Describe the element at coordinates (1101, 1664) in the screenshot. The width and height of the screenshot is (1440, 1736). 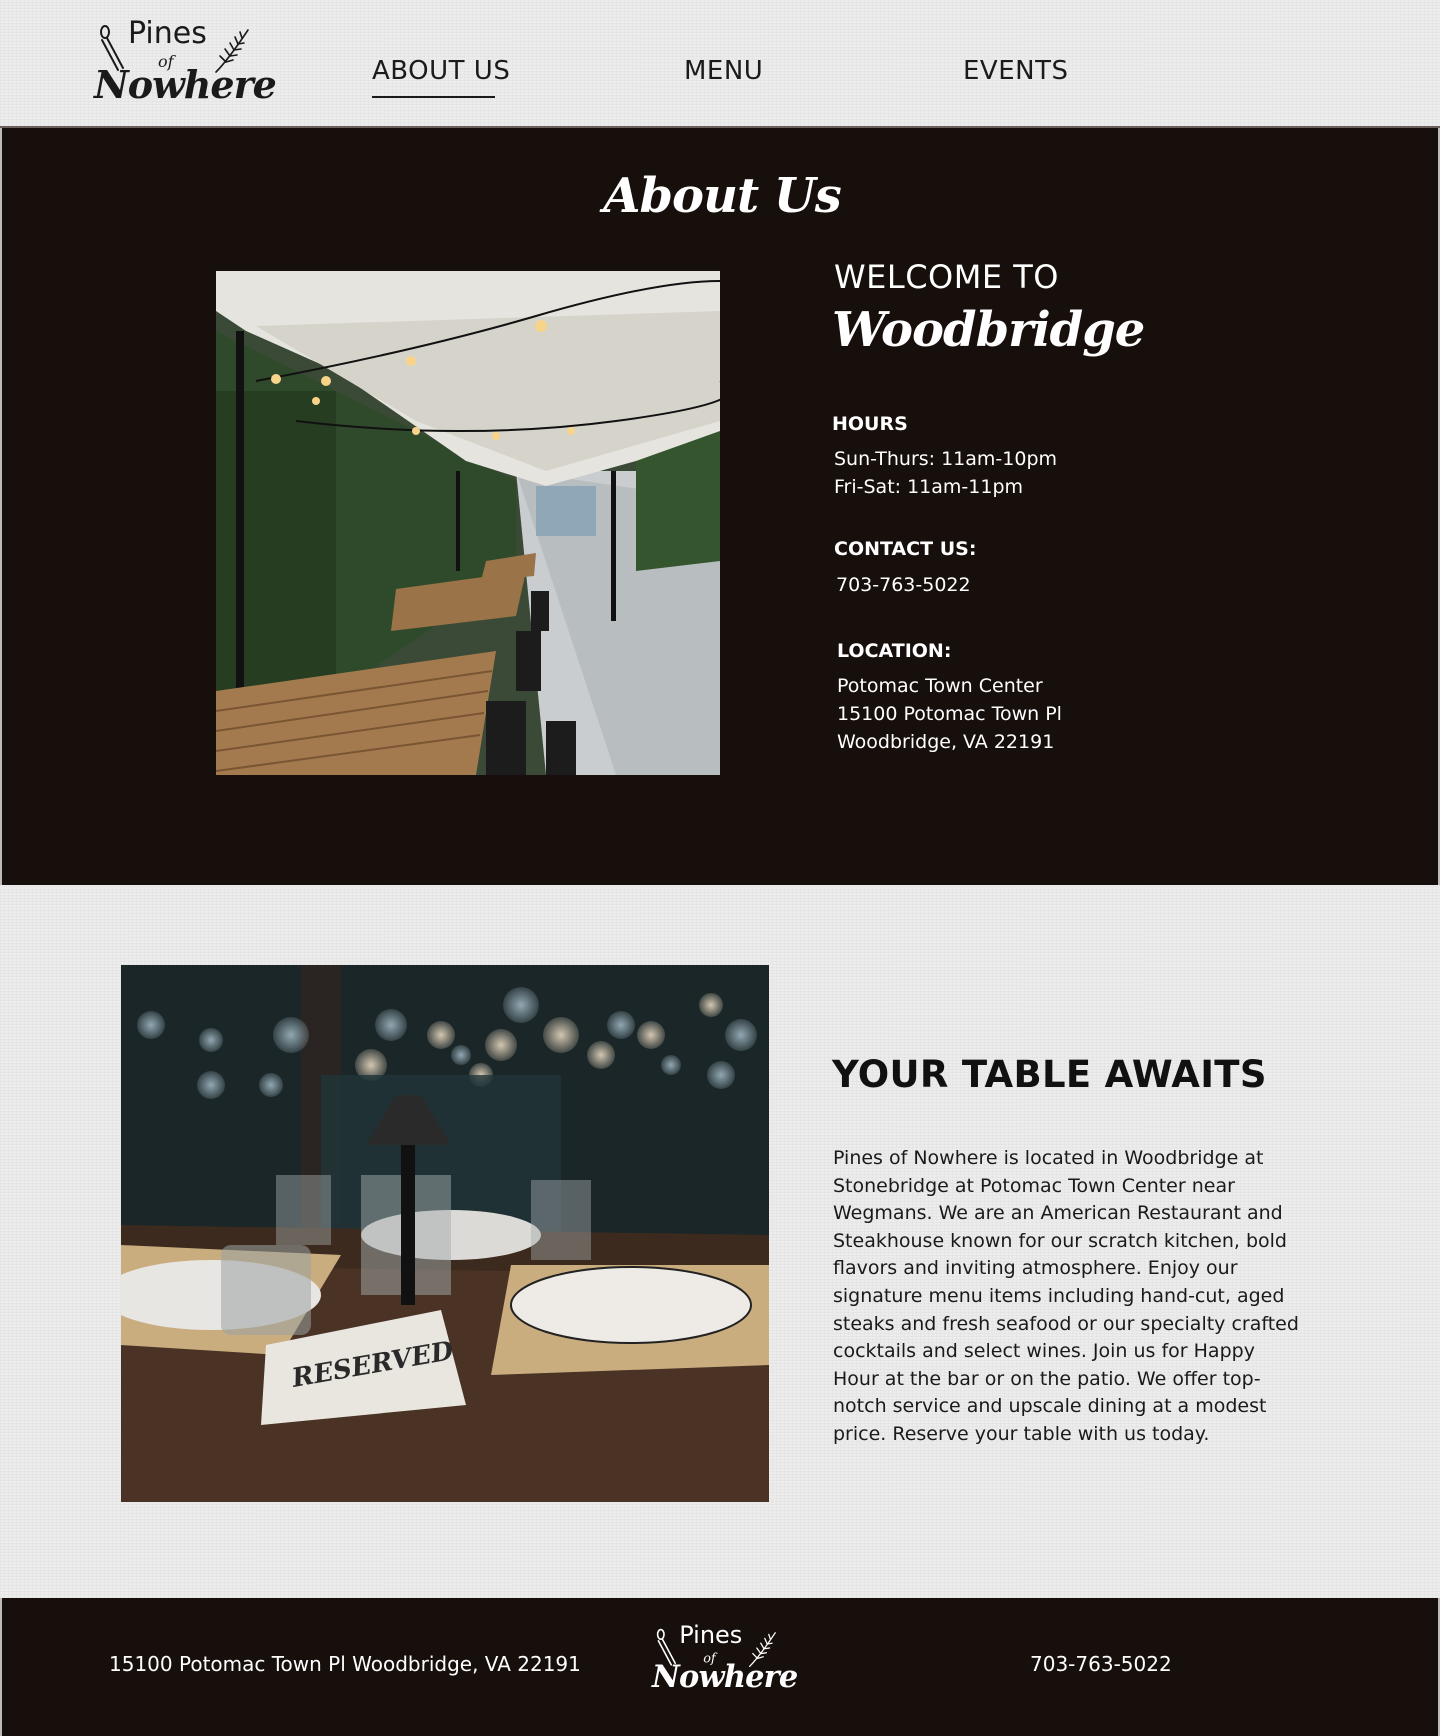
I see `footer-phone: 703-763-5022` at that location.